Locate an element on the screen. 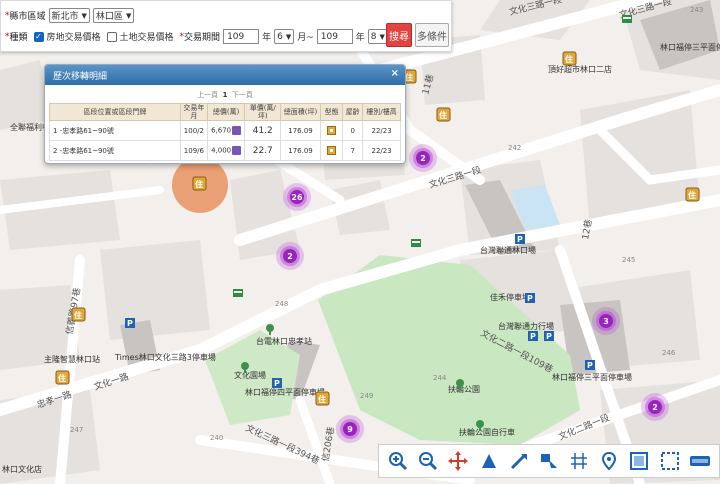 The height and width of the screenshot is (484, 720). place-zhongxiao-station: 台電林口忠孝站 is located at coordinates (284, 341).